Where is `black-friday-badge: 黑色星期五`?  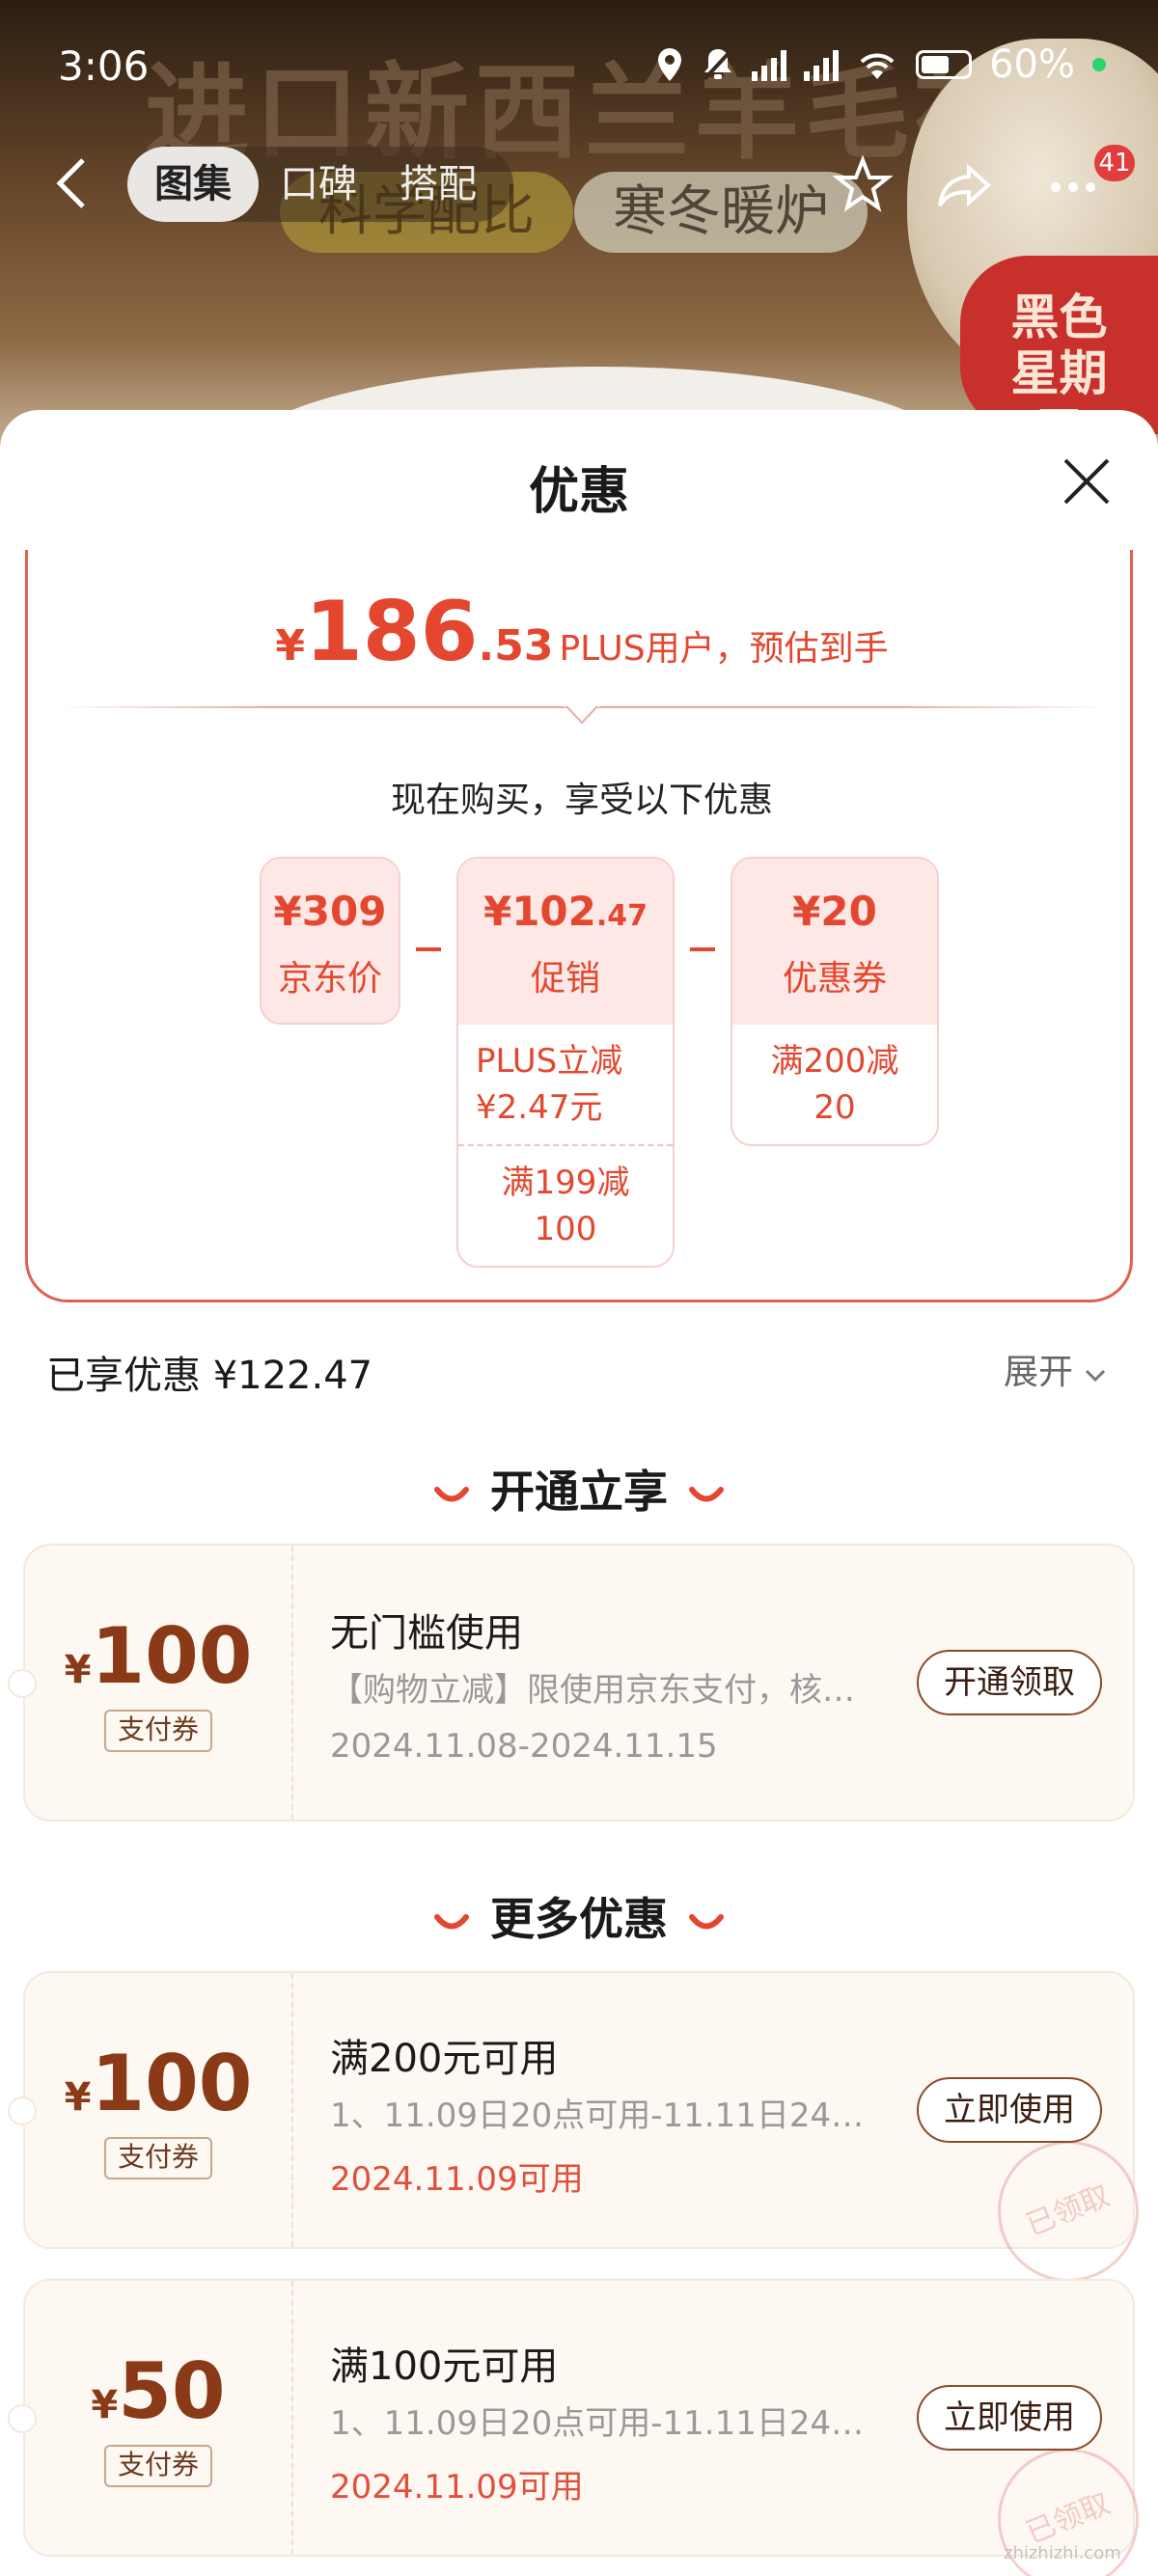 black-friday-badge: 黑色星期五 is located at coordinates (1059, 354).